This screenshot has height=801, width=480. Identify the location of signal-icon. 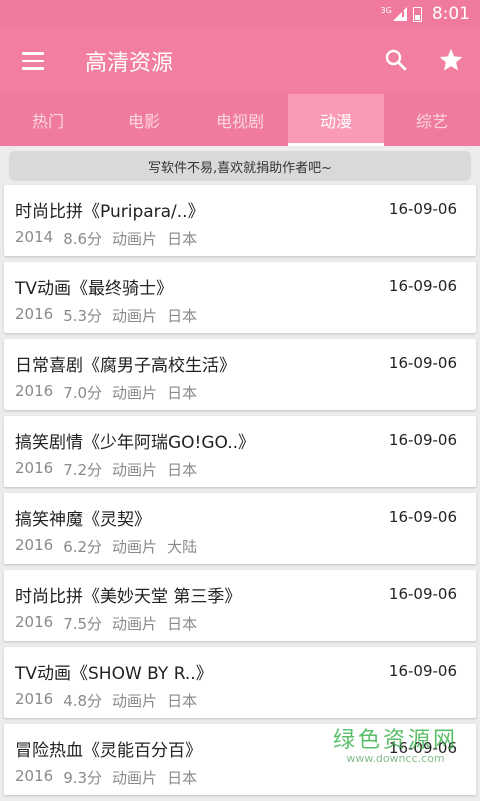
(399, 14).